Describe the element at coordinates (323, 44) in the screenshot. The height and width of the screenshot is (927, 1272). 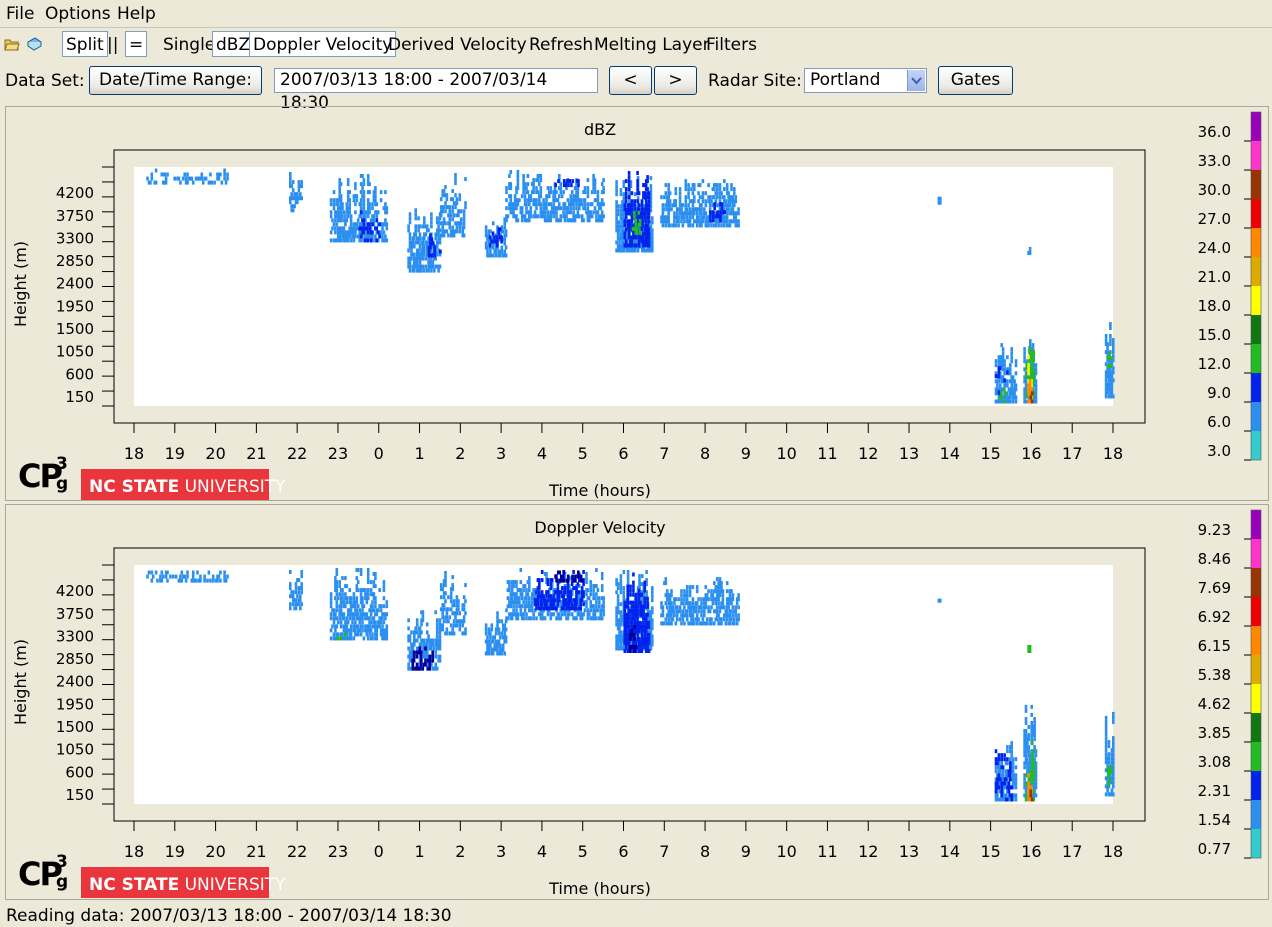
I see `doppler-velocity-button: Doppler Velocity` at that location.